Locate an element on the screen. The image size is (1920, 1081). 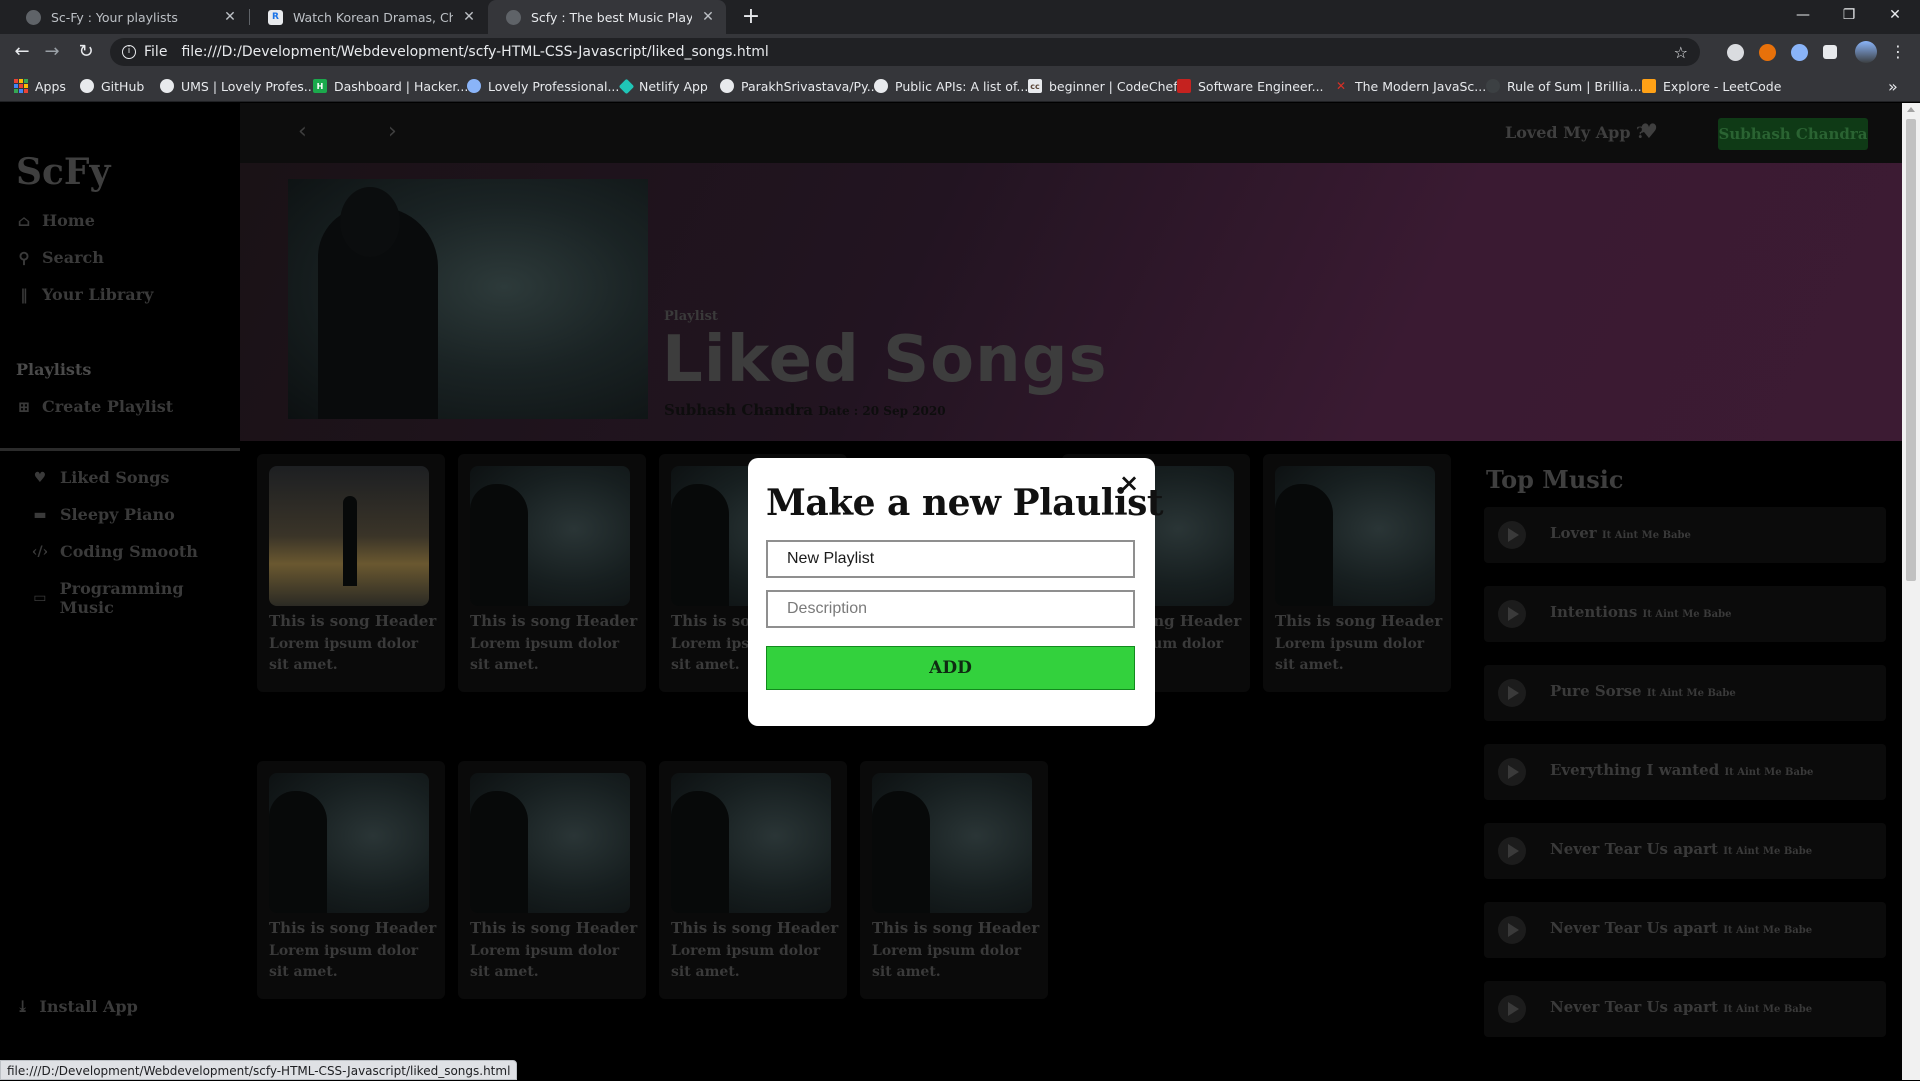
back-button: ← is located at coordinates (22, 52).